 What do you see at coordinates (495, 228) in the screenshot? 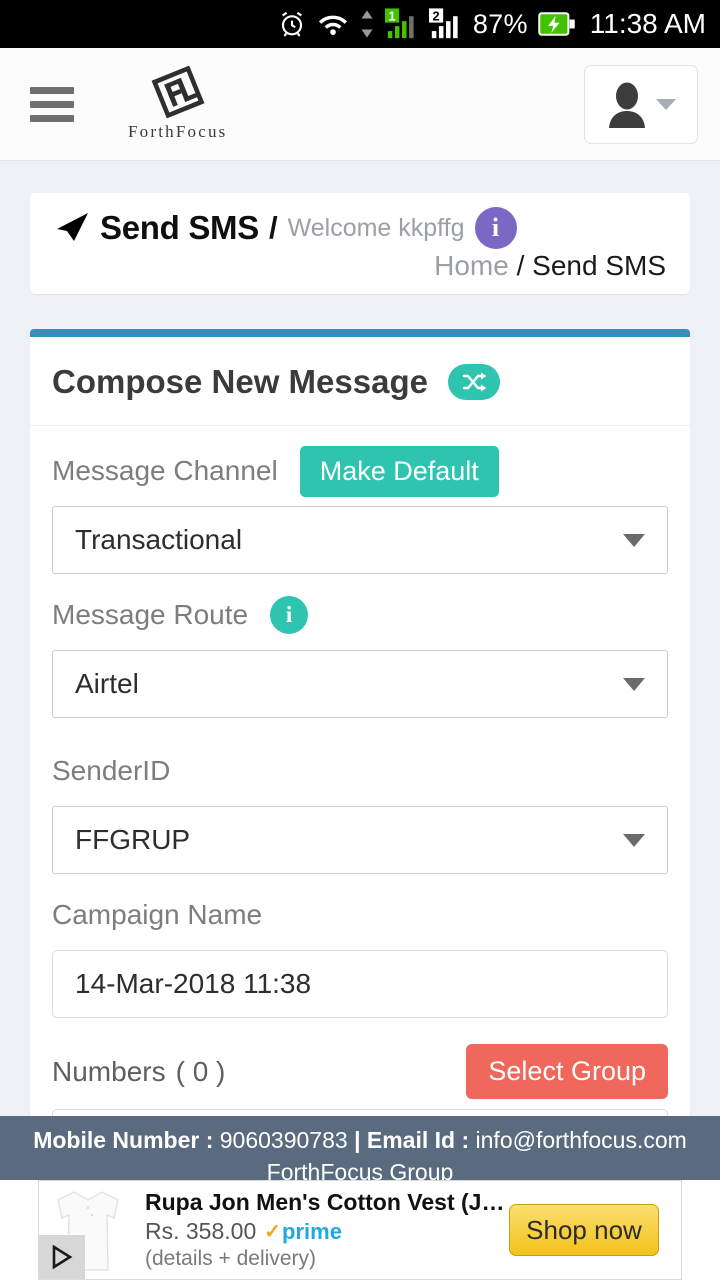
I see `info-badge-icon: i` at bounding box center [495, 228].